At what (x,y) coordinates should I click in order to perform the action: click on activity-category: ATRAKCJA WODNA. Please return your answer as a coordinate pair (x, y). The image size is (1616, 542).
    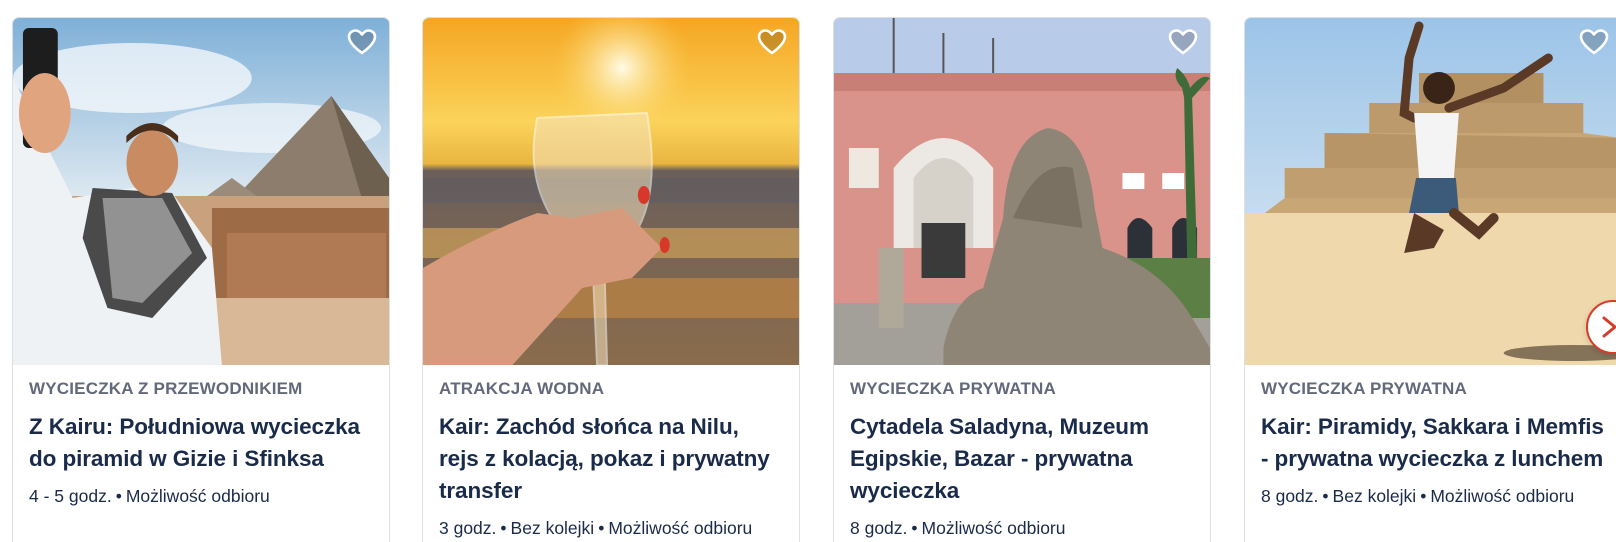
    Looking at the image, I should click on (522, 388).